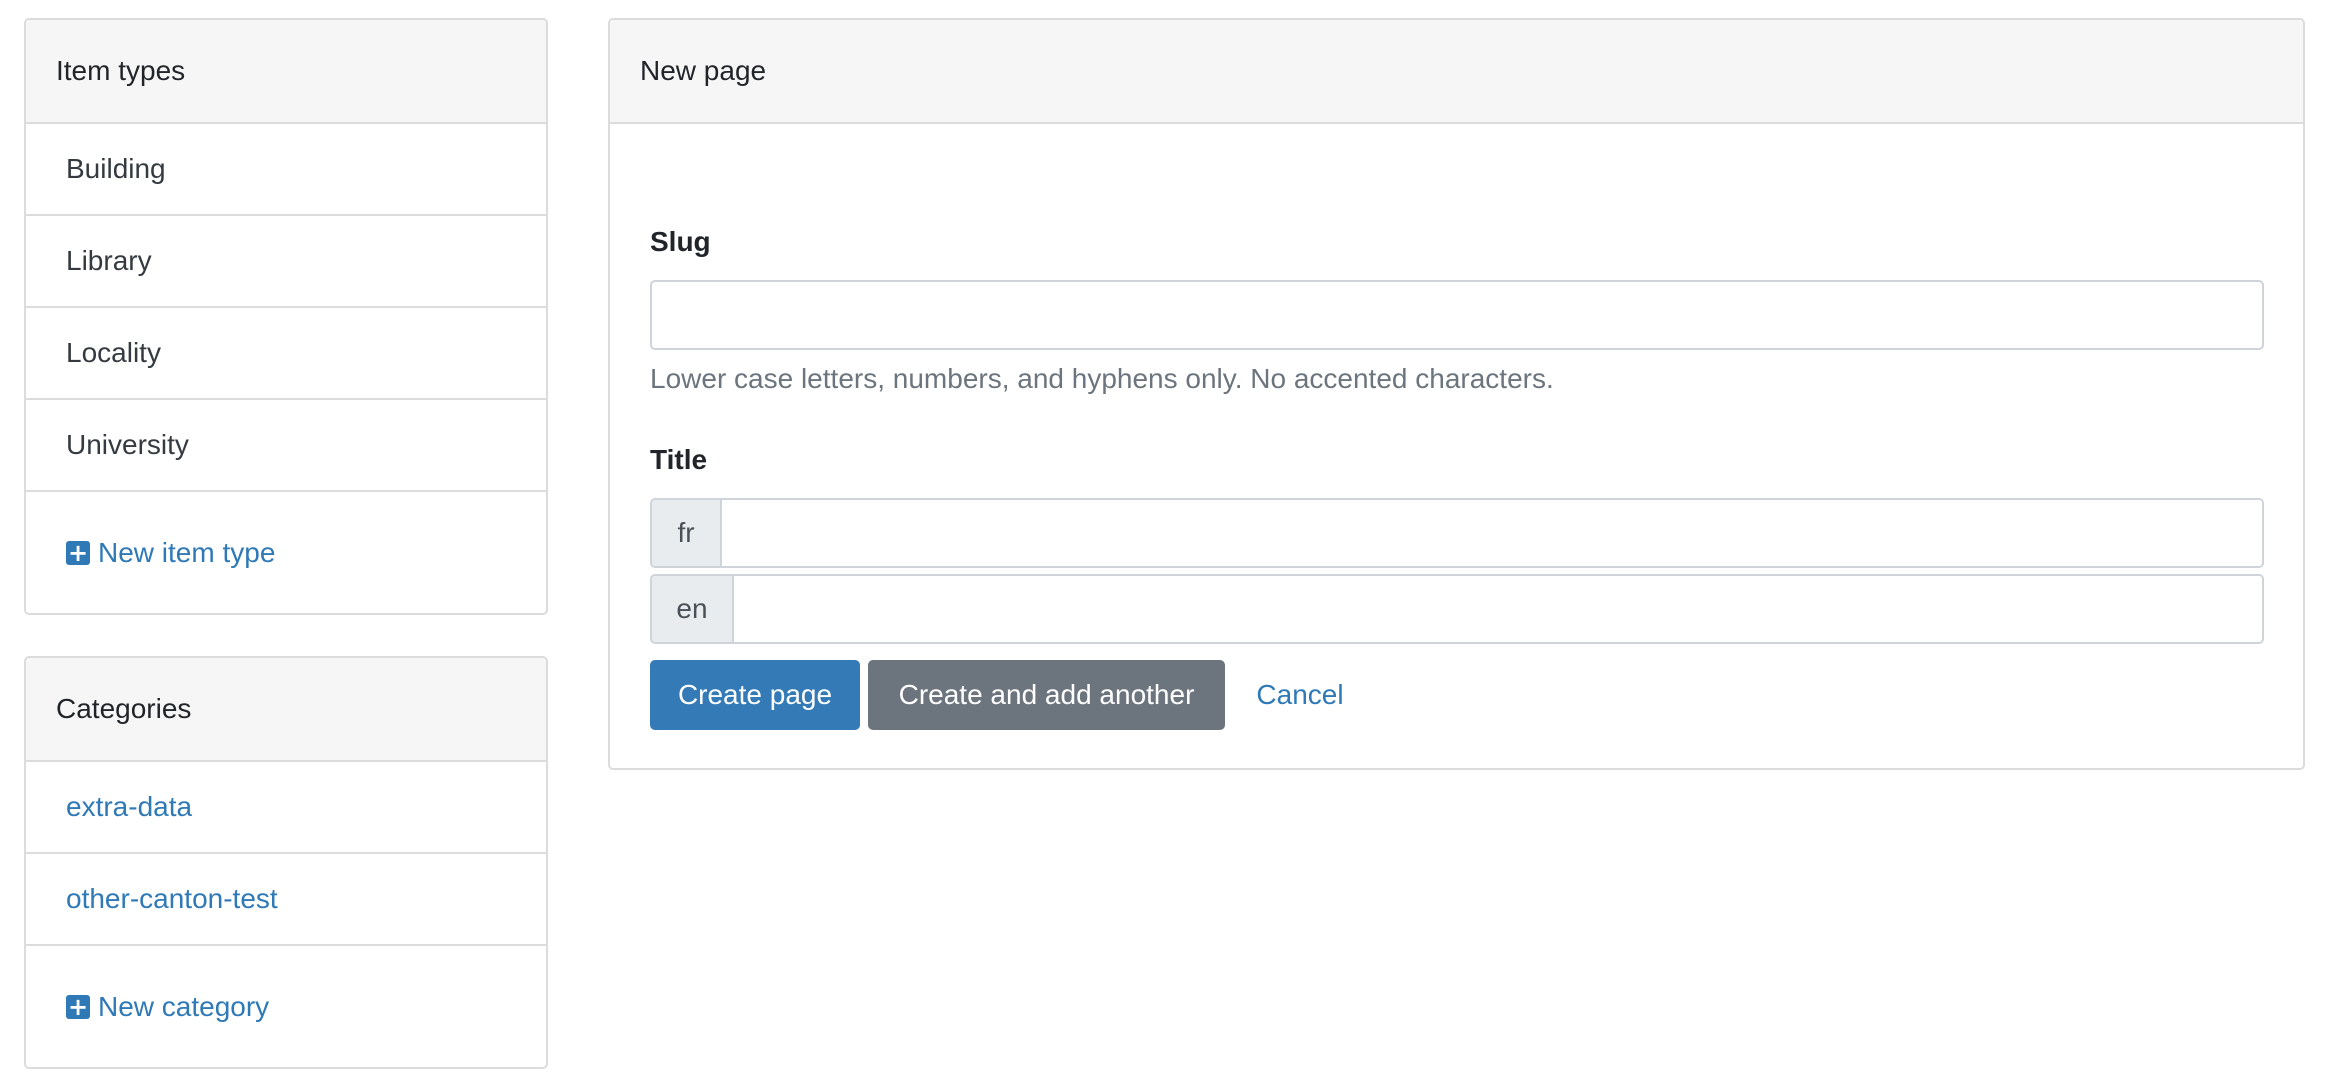 Image resolution: width=2328 pixels, height=1086 pixels. I want to click on create-page-button: Create page, so click(755, 695).